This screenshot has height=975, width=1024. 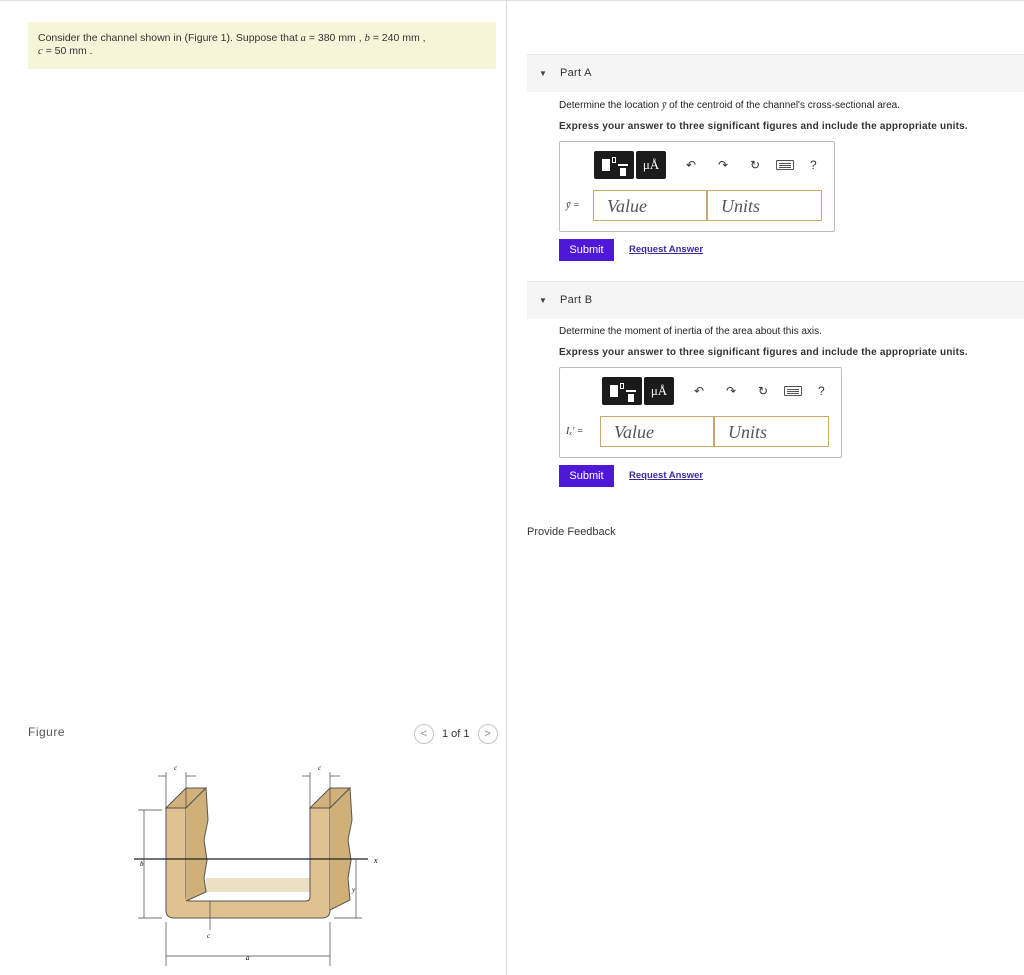 What do you see at coordinates (775, 73) in the screenshot?
I see `part-a-header: ▼ Part A` at bounding box center [775, 73].